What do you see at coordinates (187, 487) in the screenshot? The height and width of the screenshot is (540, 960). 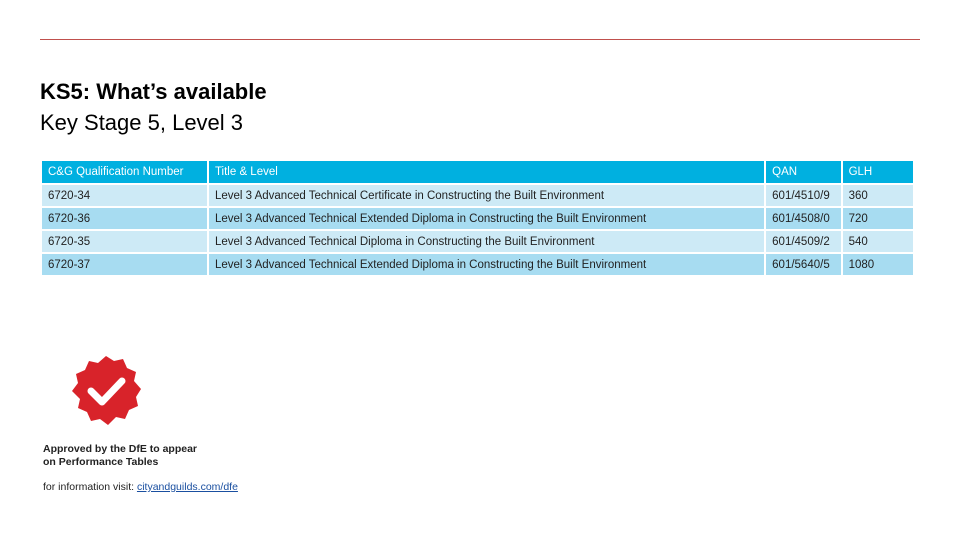 I see `info-link: cityandguilds.com/dfe` at bounding box center [187, 487].